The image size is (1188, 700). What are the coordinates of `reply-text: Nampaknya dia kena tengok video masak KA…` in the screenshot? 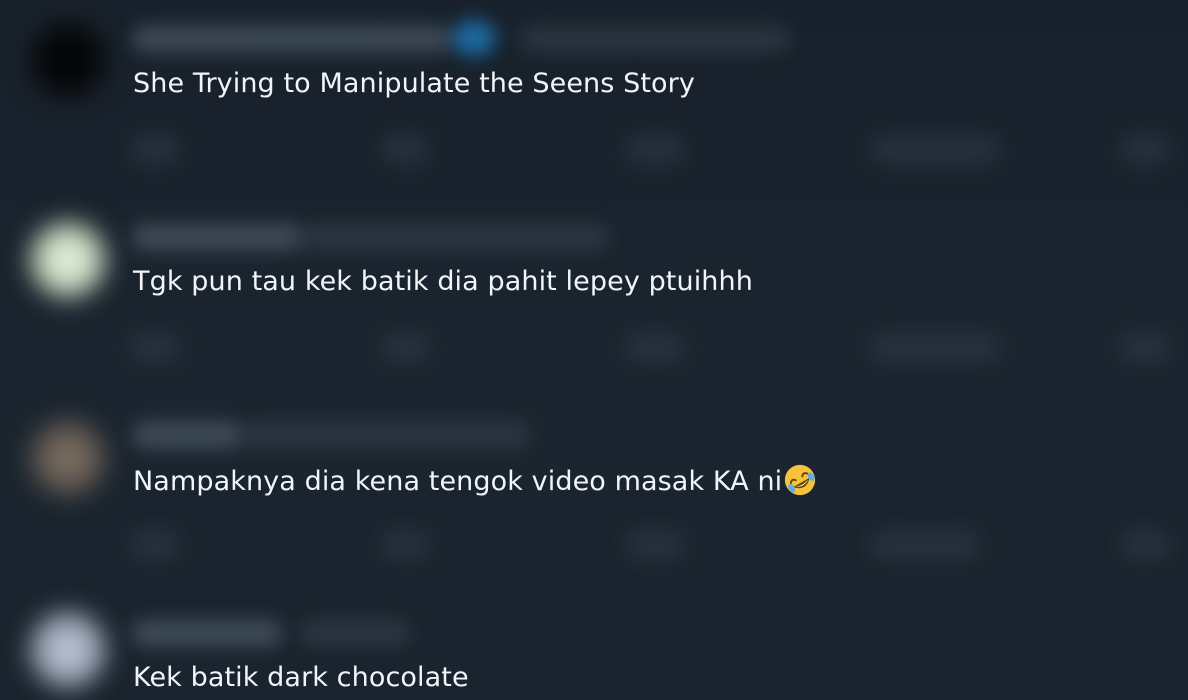 It's located at (475, 481).